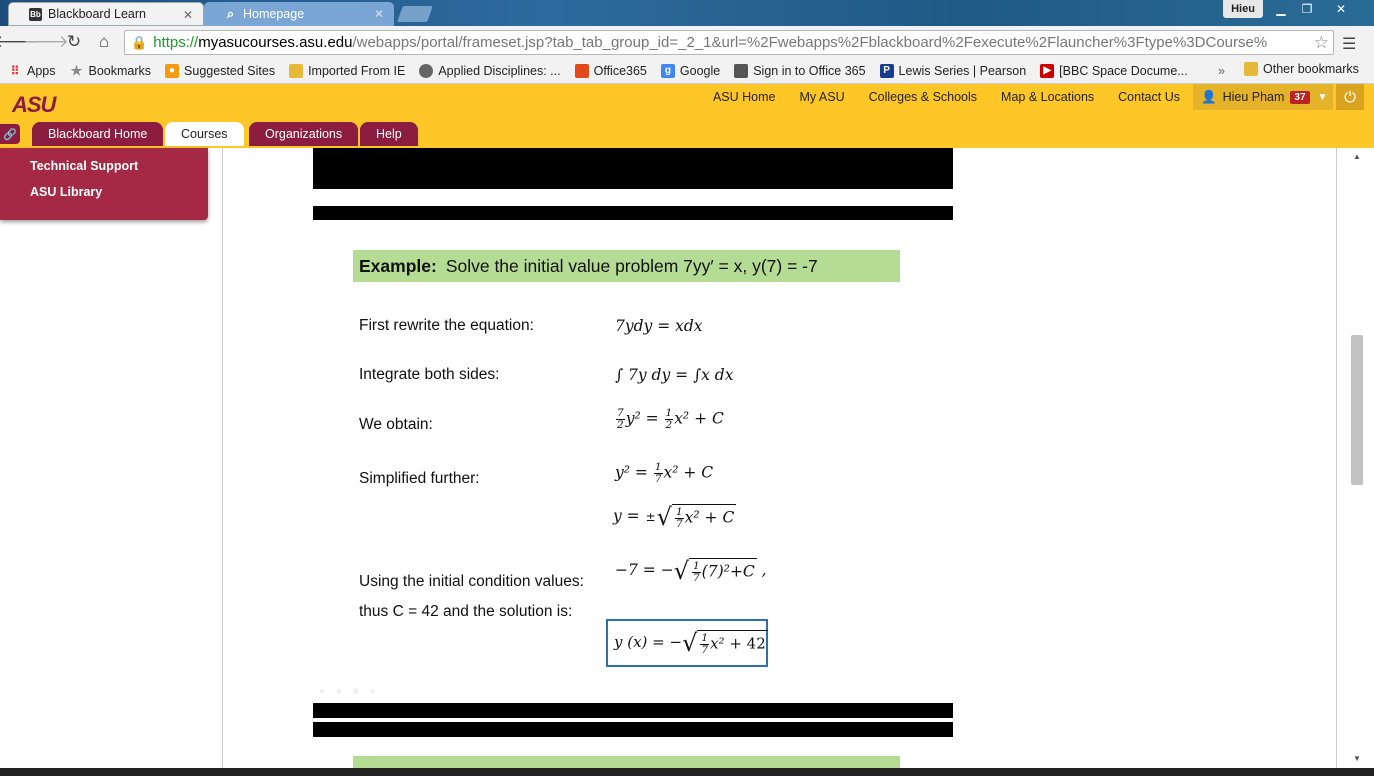  Describe the element at coordinates (1350, 97) in the screenshot. I see `logout-icon: ⏻` at that location.